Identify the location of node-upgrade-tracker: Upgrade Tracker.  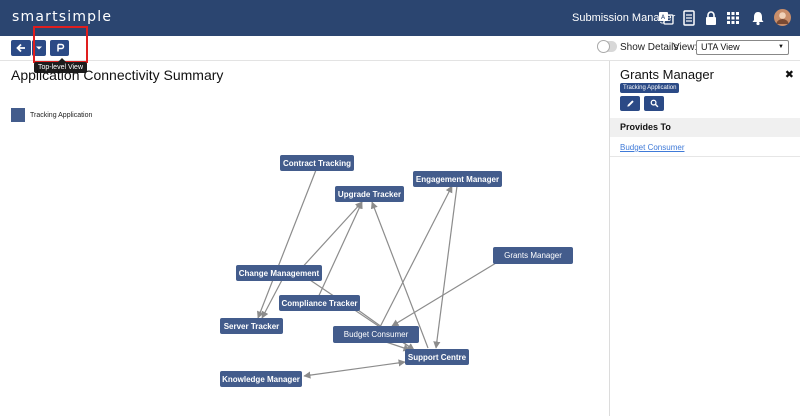
(369, 194).